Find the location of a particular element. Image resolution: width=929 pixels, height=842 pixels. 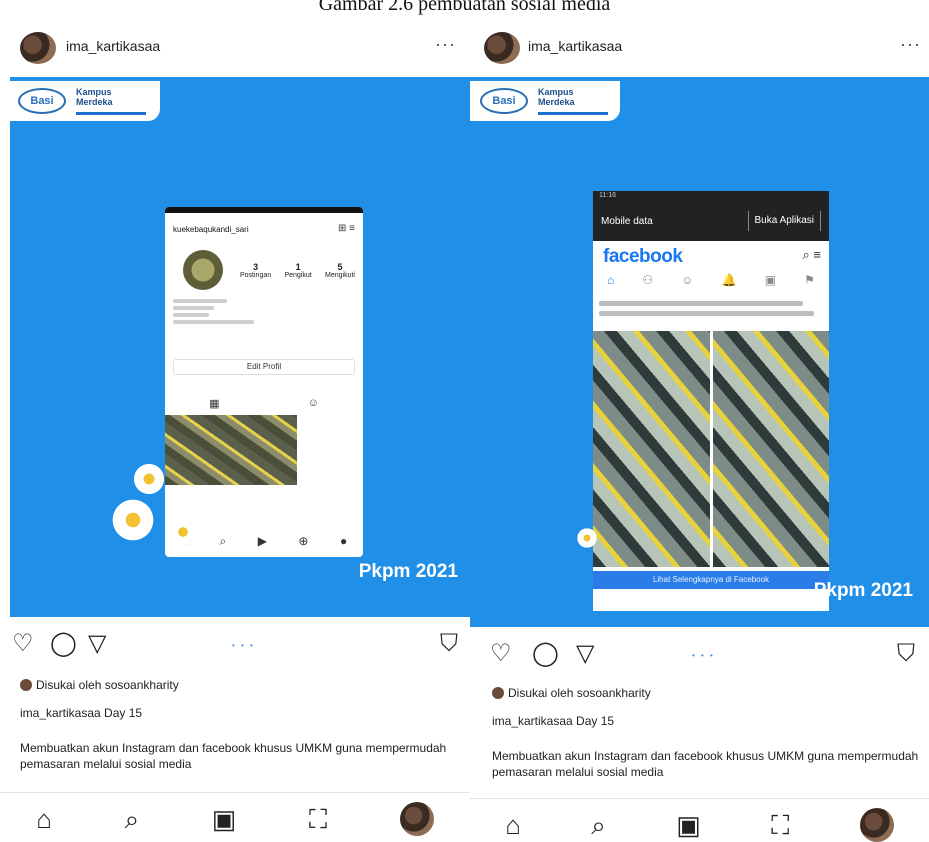

edit-profile-button: Edit Profil is located at coordinates (264, 367).